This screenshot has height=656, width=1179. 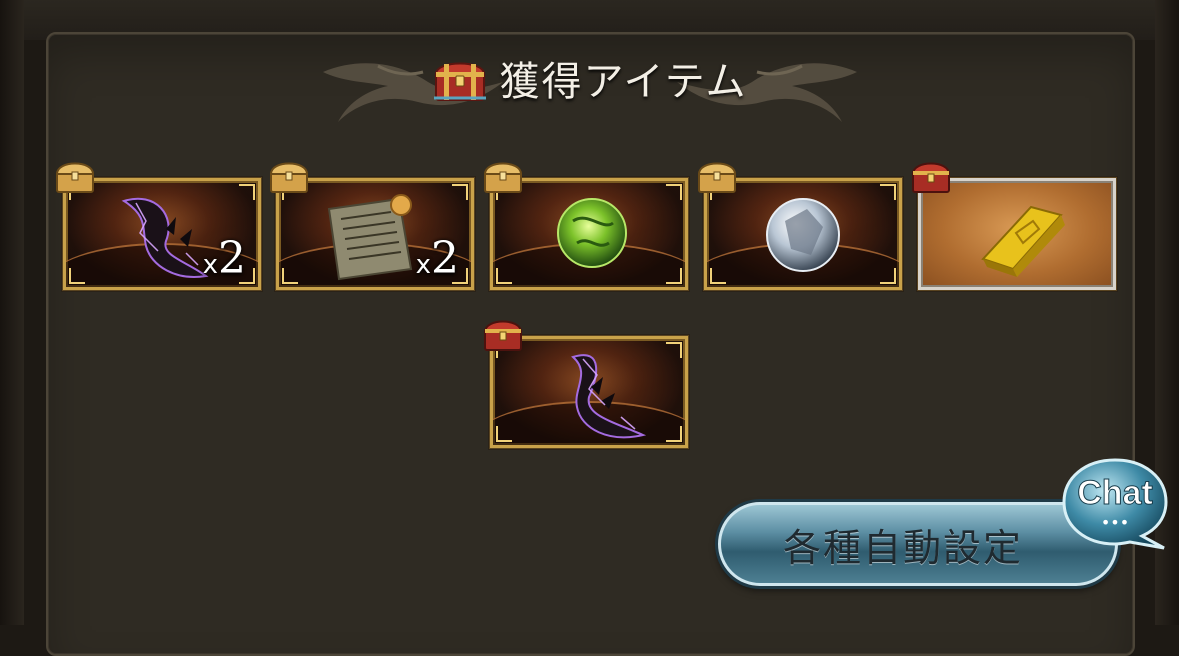 What do you see at coordinates (902, 547) in the screenshot?
I see `auto-settings-label: 各種自動設定` at bounding box center [902, 547].